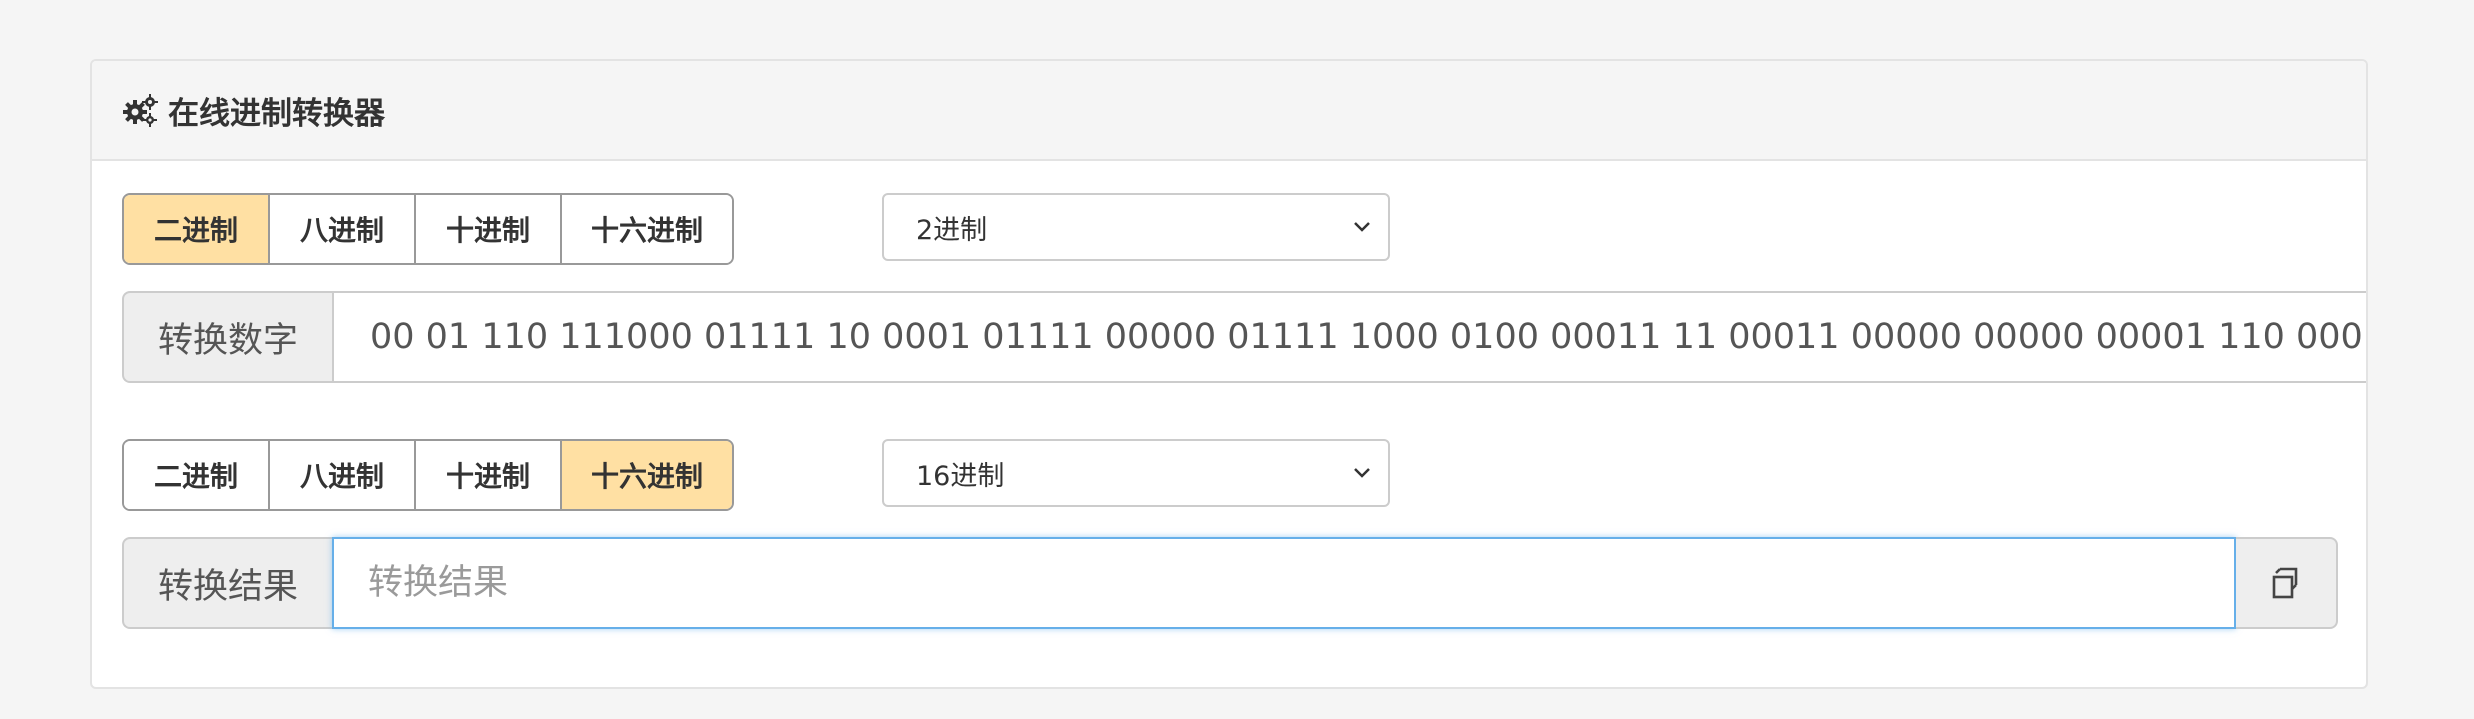 The width and height of the screenshot is (2474, 719). What do you see at coordinates (647, 475) in the screenshot?
I see `target-tab-hex: 十六进制` at bounding box center [647, 475].